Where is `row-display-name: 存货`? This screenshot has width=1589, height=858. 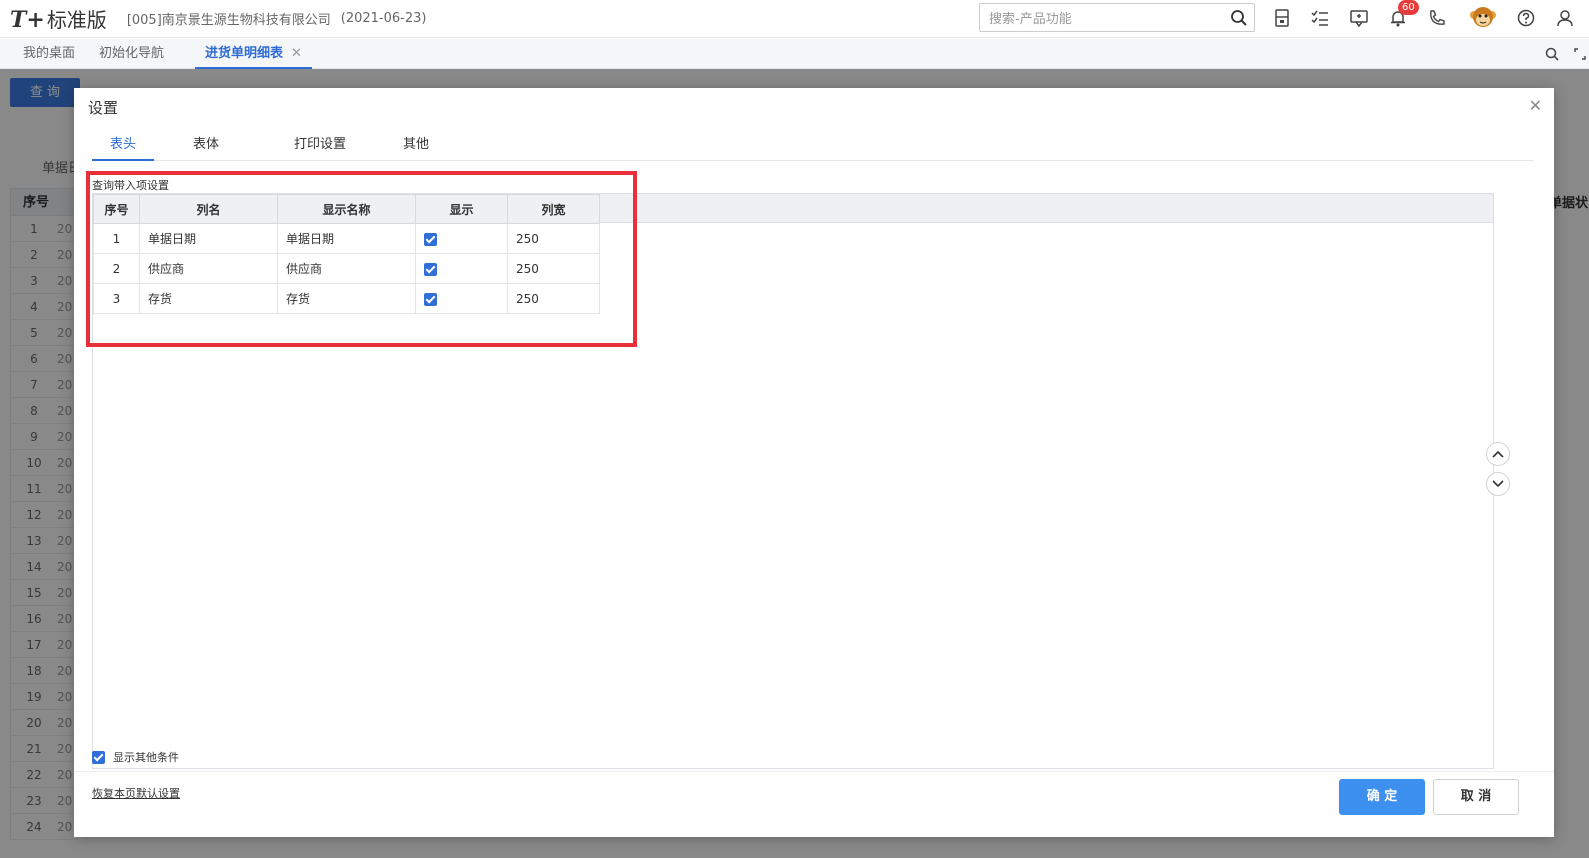
row-display-name: 存货 is located at coordinates (346, 298).